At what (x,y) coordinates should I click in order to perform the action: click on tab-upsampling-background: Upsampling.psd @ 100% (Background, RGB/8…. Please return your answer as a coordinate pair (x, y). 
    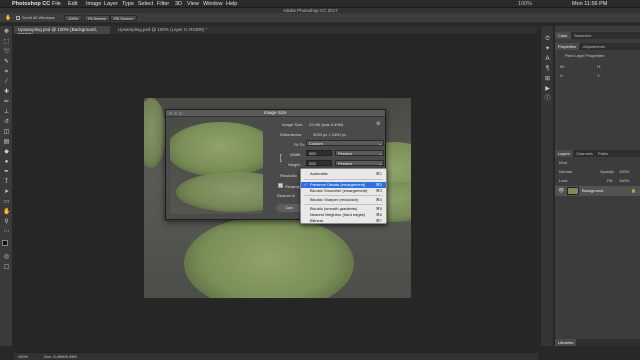
    Looking at the image, I should click on (62, 31).